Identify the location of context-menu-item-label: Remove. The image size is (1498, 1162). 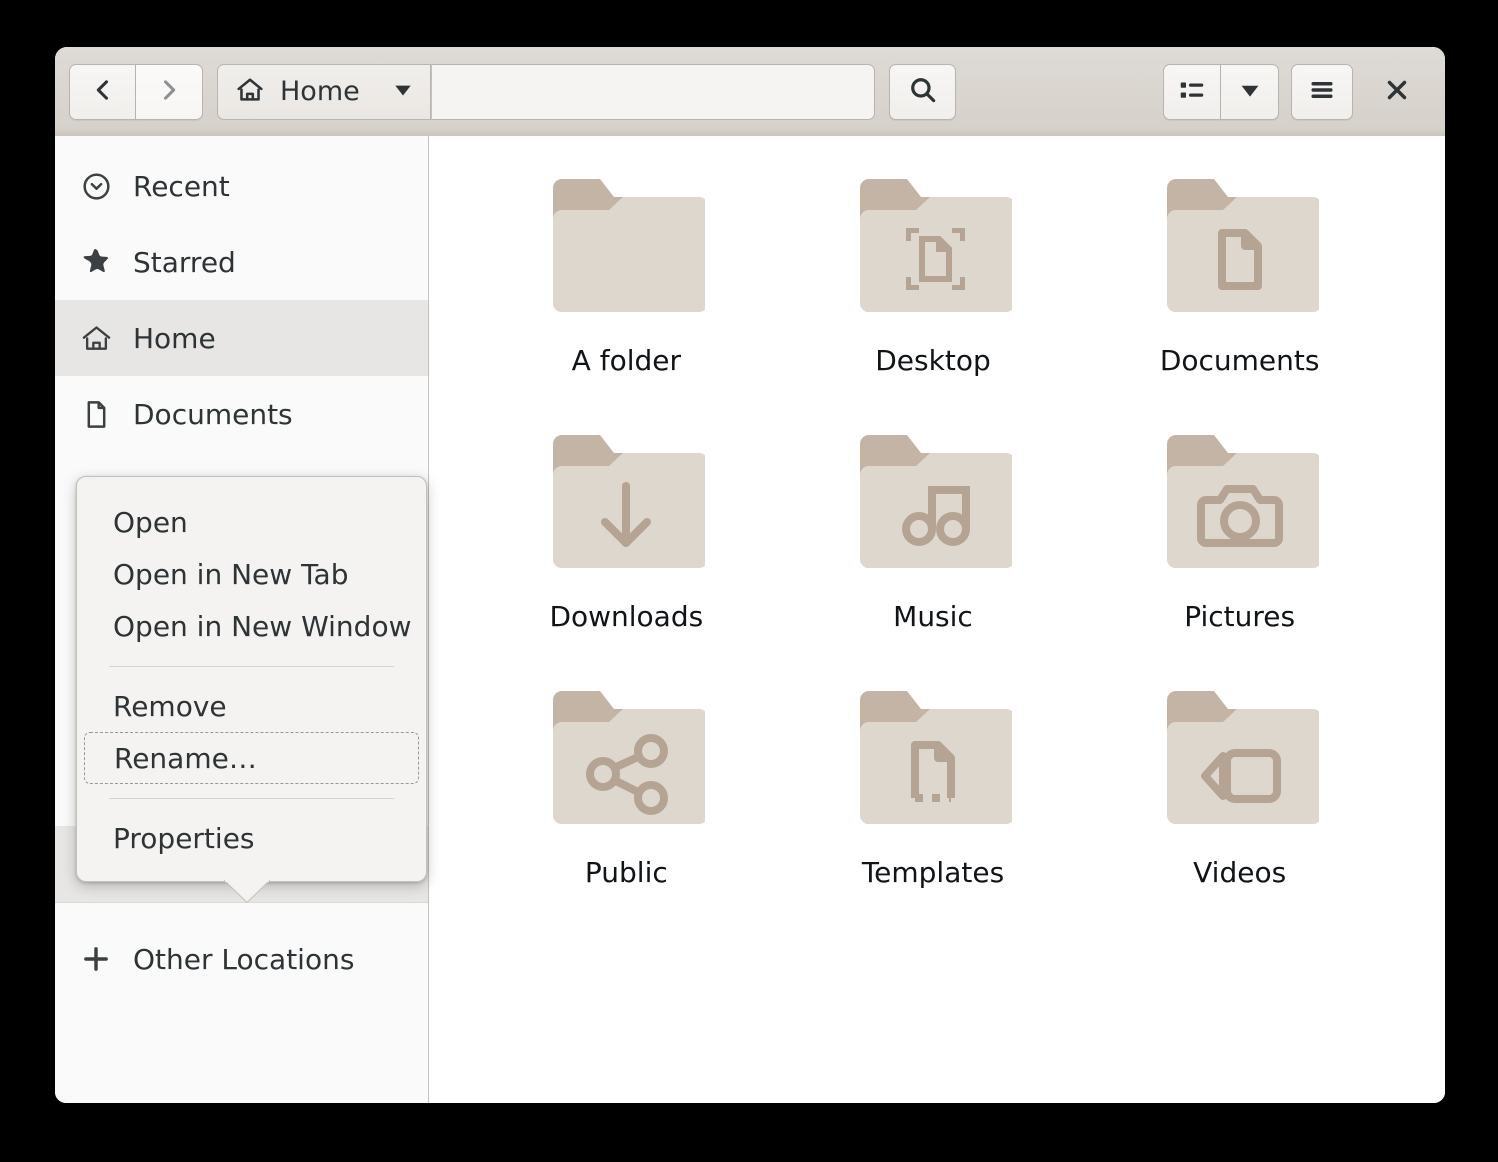
(170, 706).